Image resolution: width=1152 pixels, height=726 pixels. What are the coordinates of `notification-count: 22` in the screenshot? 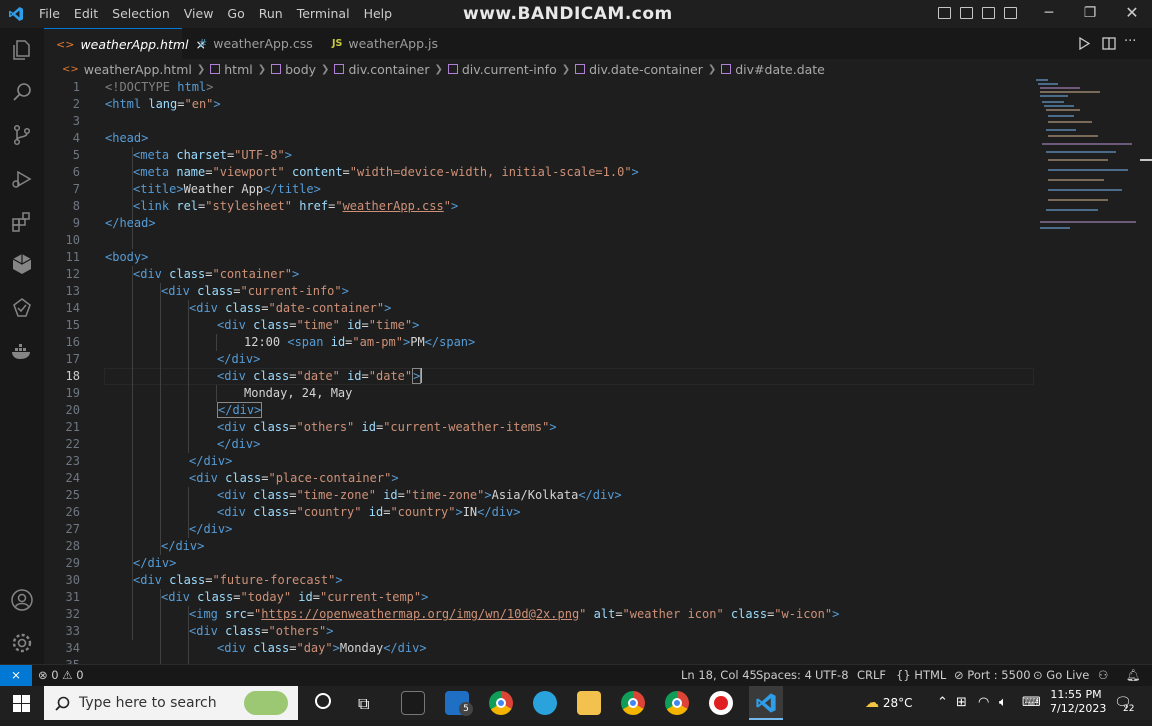 It's located at (1129, 709).